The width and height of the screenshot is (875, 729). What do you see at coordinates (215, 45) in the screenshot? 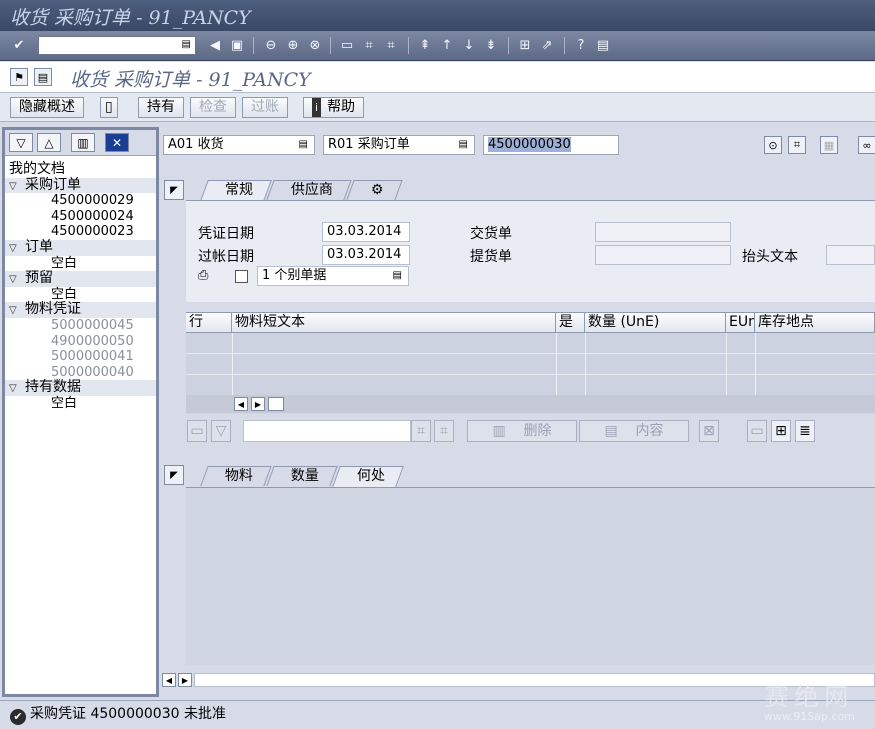
I see `left-arrow-icon: ◀` at bounding box center [215, 45].